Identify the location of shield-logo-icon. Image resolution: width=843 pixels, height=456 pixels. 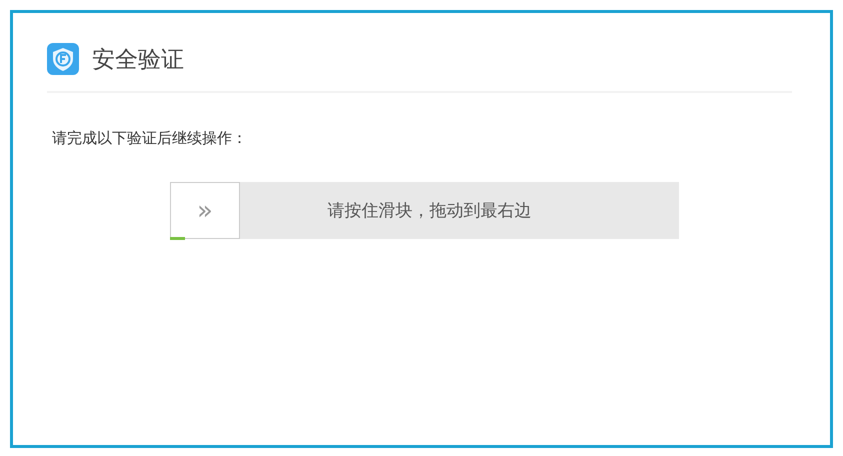
(63, 59).